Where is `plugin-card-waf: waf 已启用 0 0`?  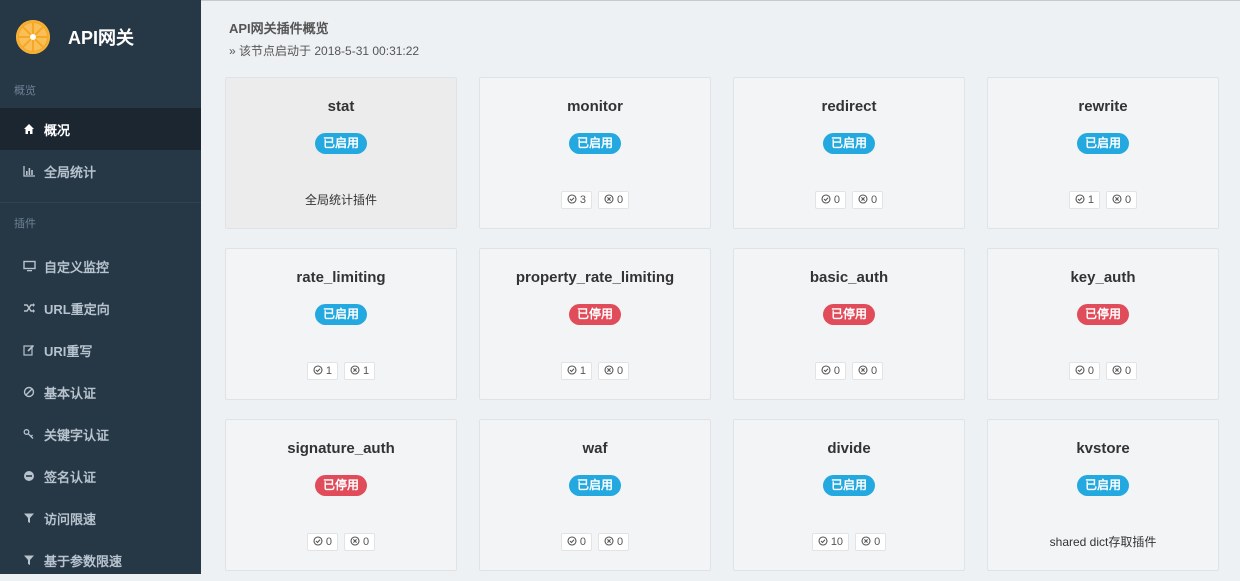
plugin-card-waf: waf 已启用 0 0 is located at coordinates (595, 495).